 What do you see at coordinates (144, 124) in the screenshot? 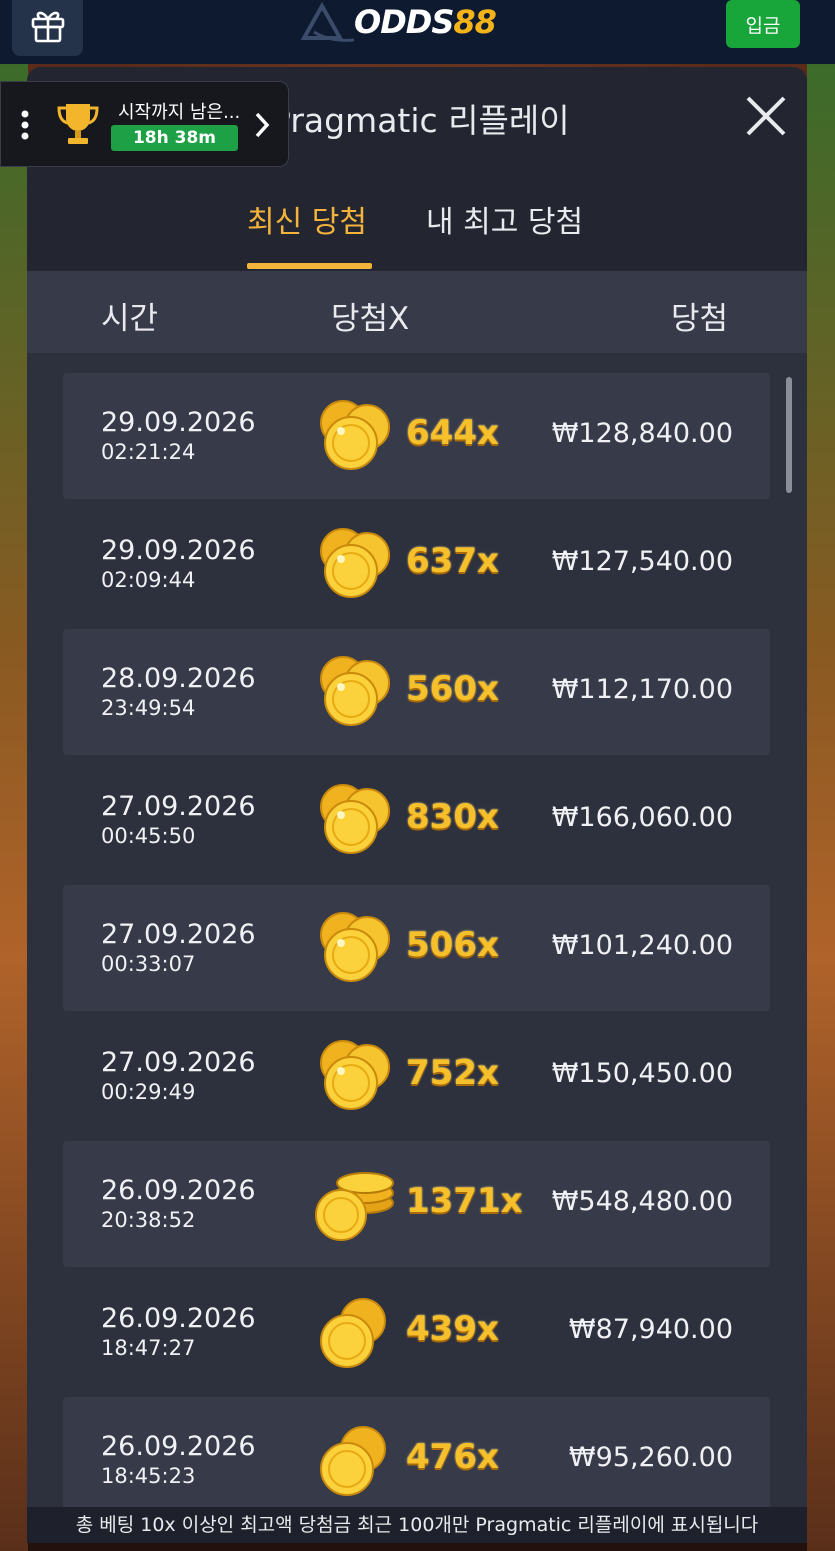
I see `tournament-widget: 시작까지 남은... 18h 38m` at bounding box center [144, 124].